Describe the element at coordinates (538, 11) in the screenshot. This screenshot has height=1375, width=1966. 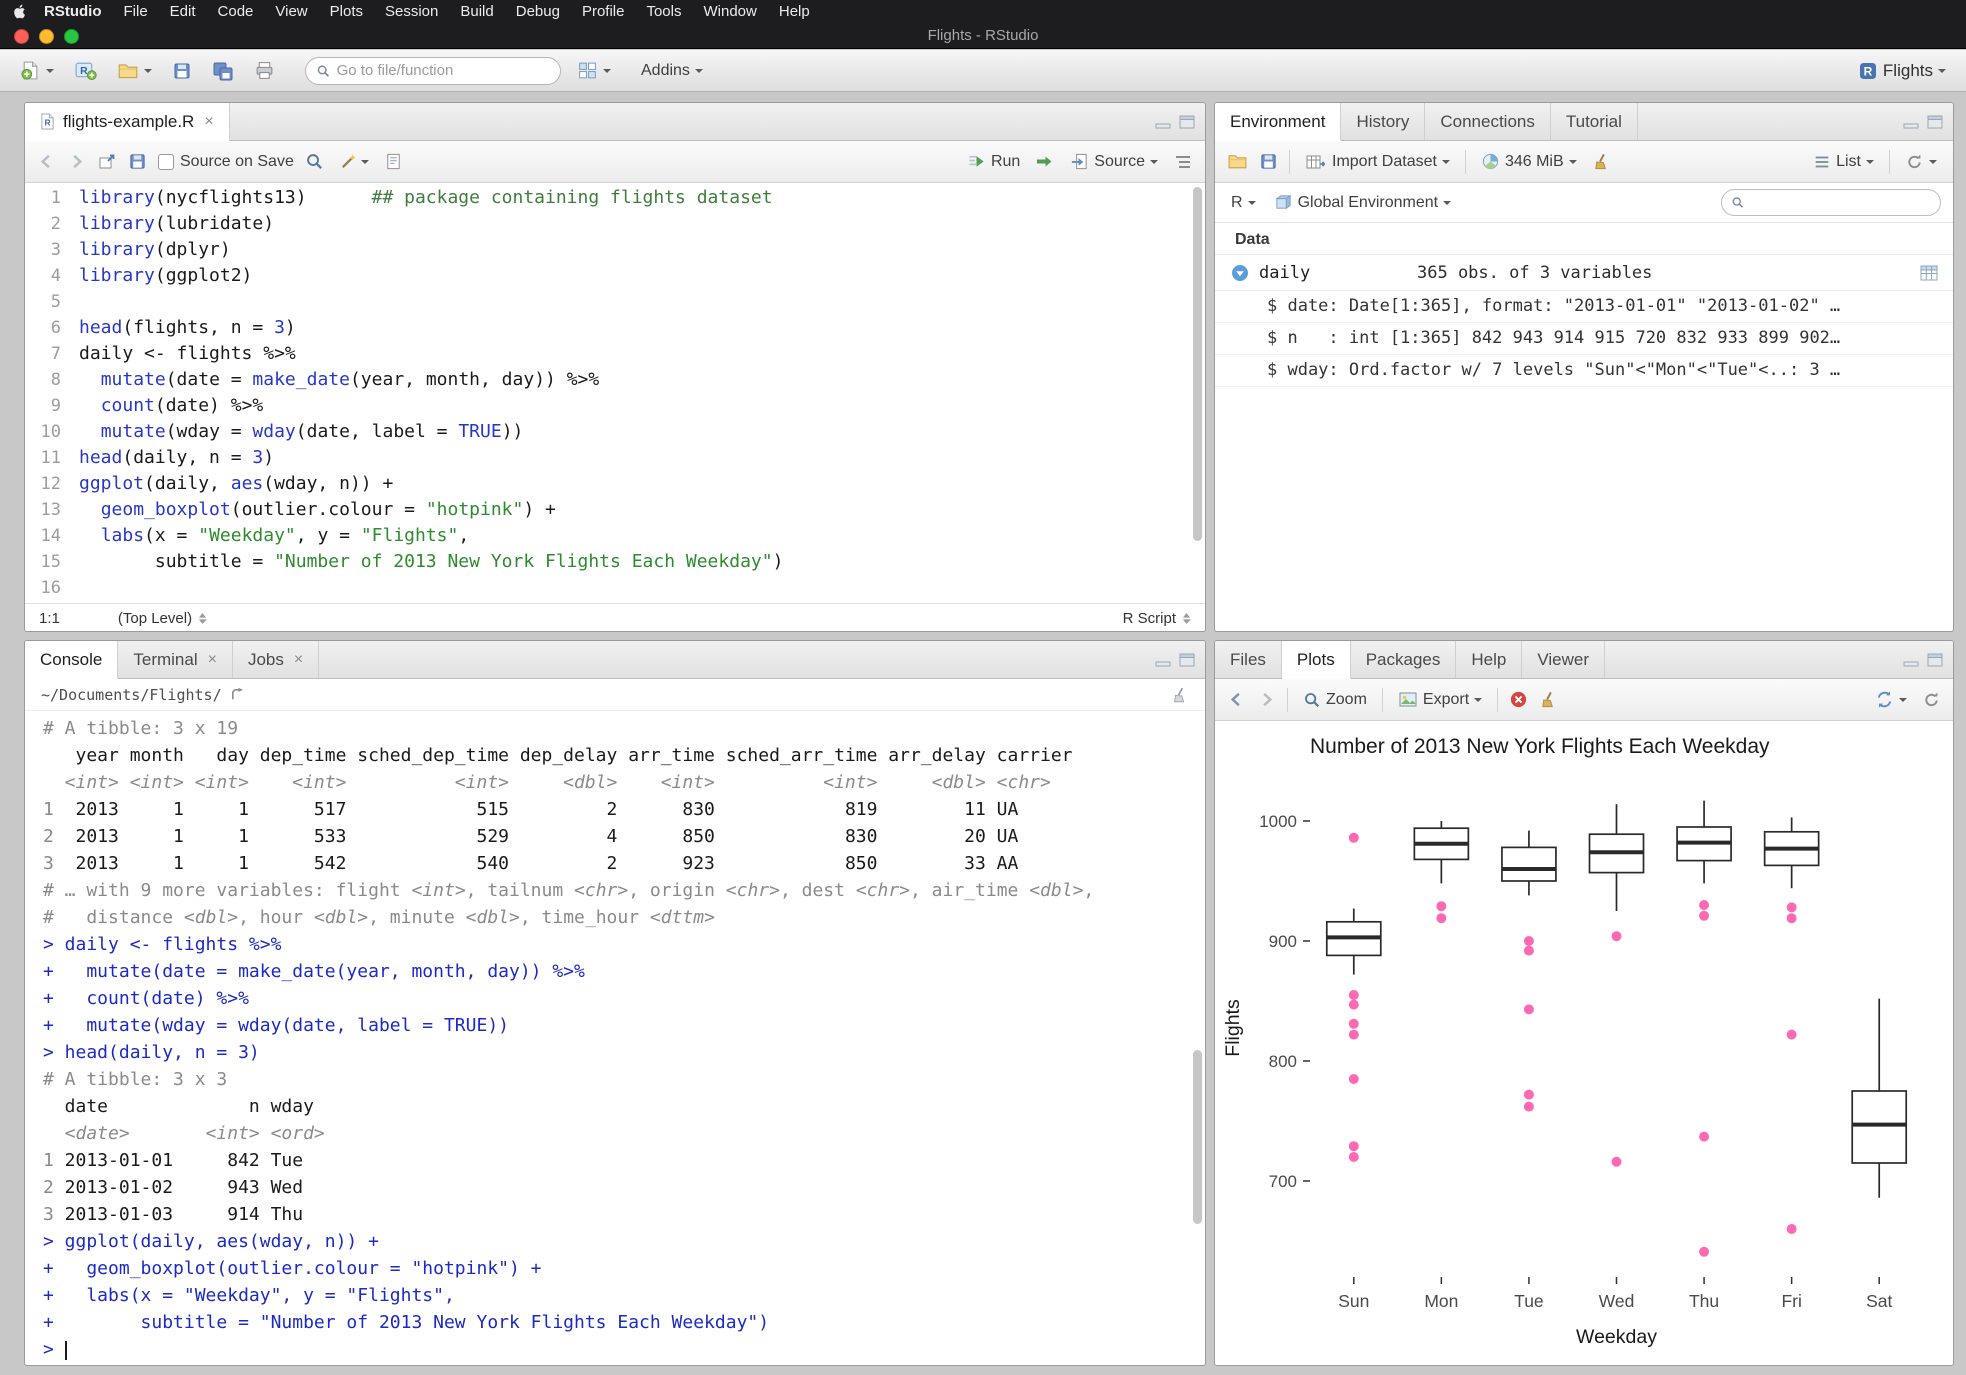
I see `menu-debug: Debug` at that location.